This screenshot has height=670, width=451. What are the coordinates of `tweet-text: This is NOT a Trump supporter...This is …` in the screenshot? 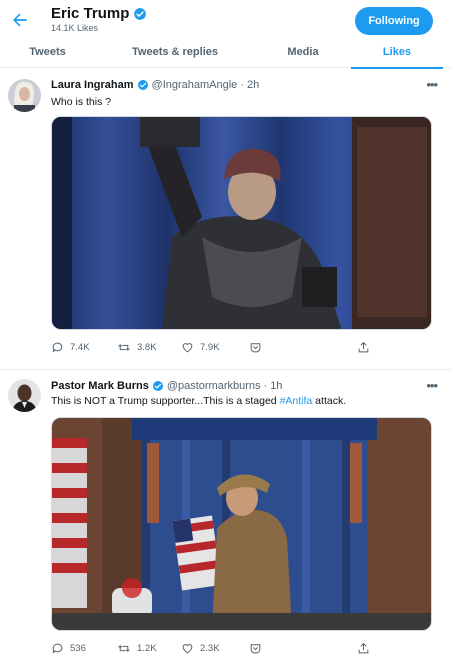 It's located at (198, 401).